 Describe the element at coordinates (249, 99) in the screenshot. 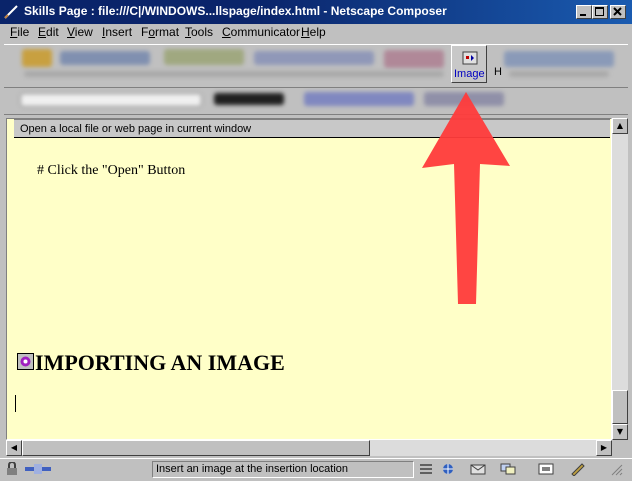

I see `font-dropdown` at that location.